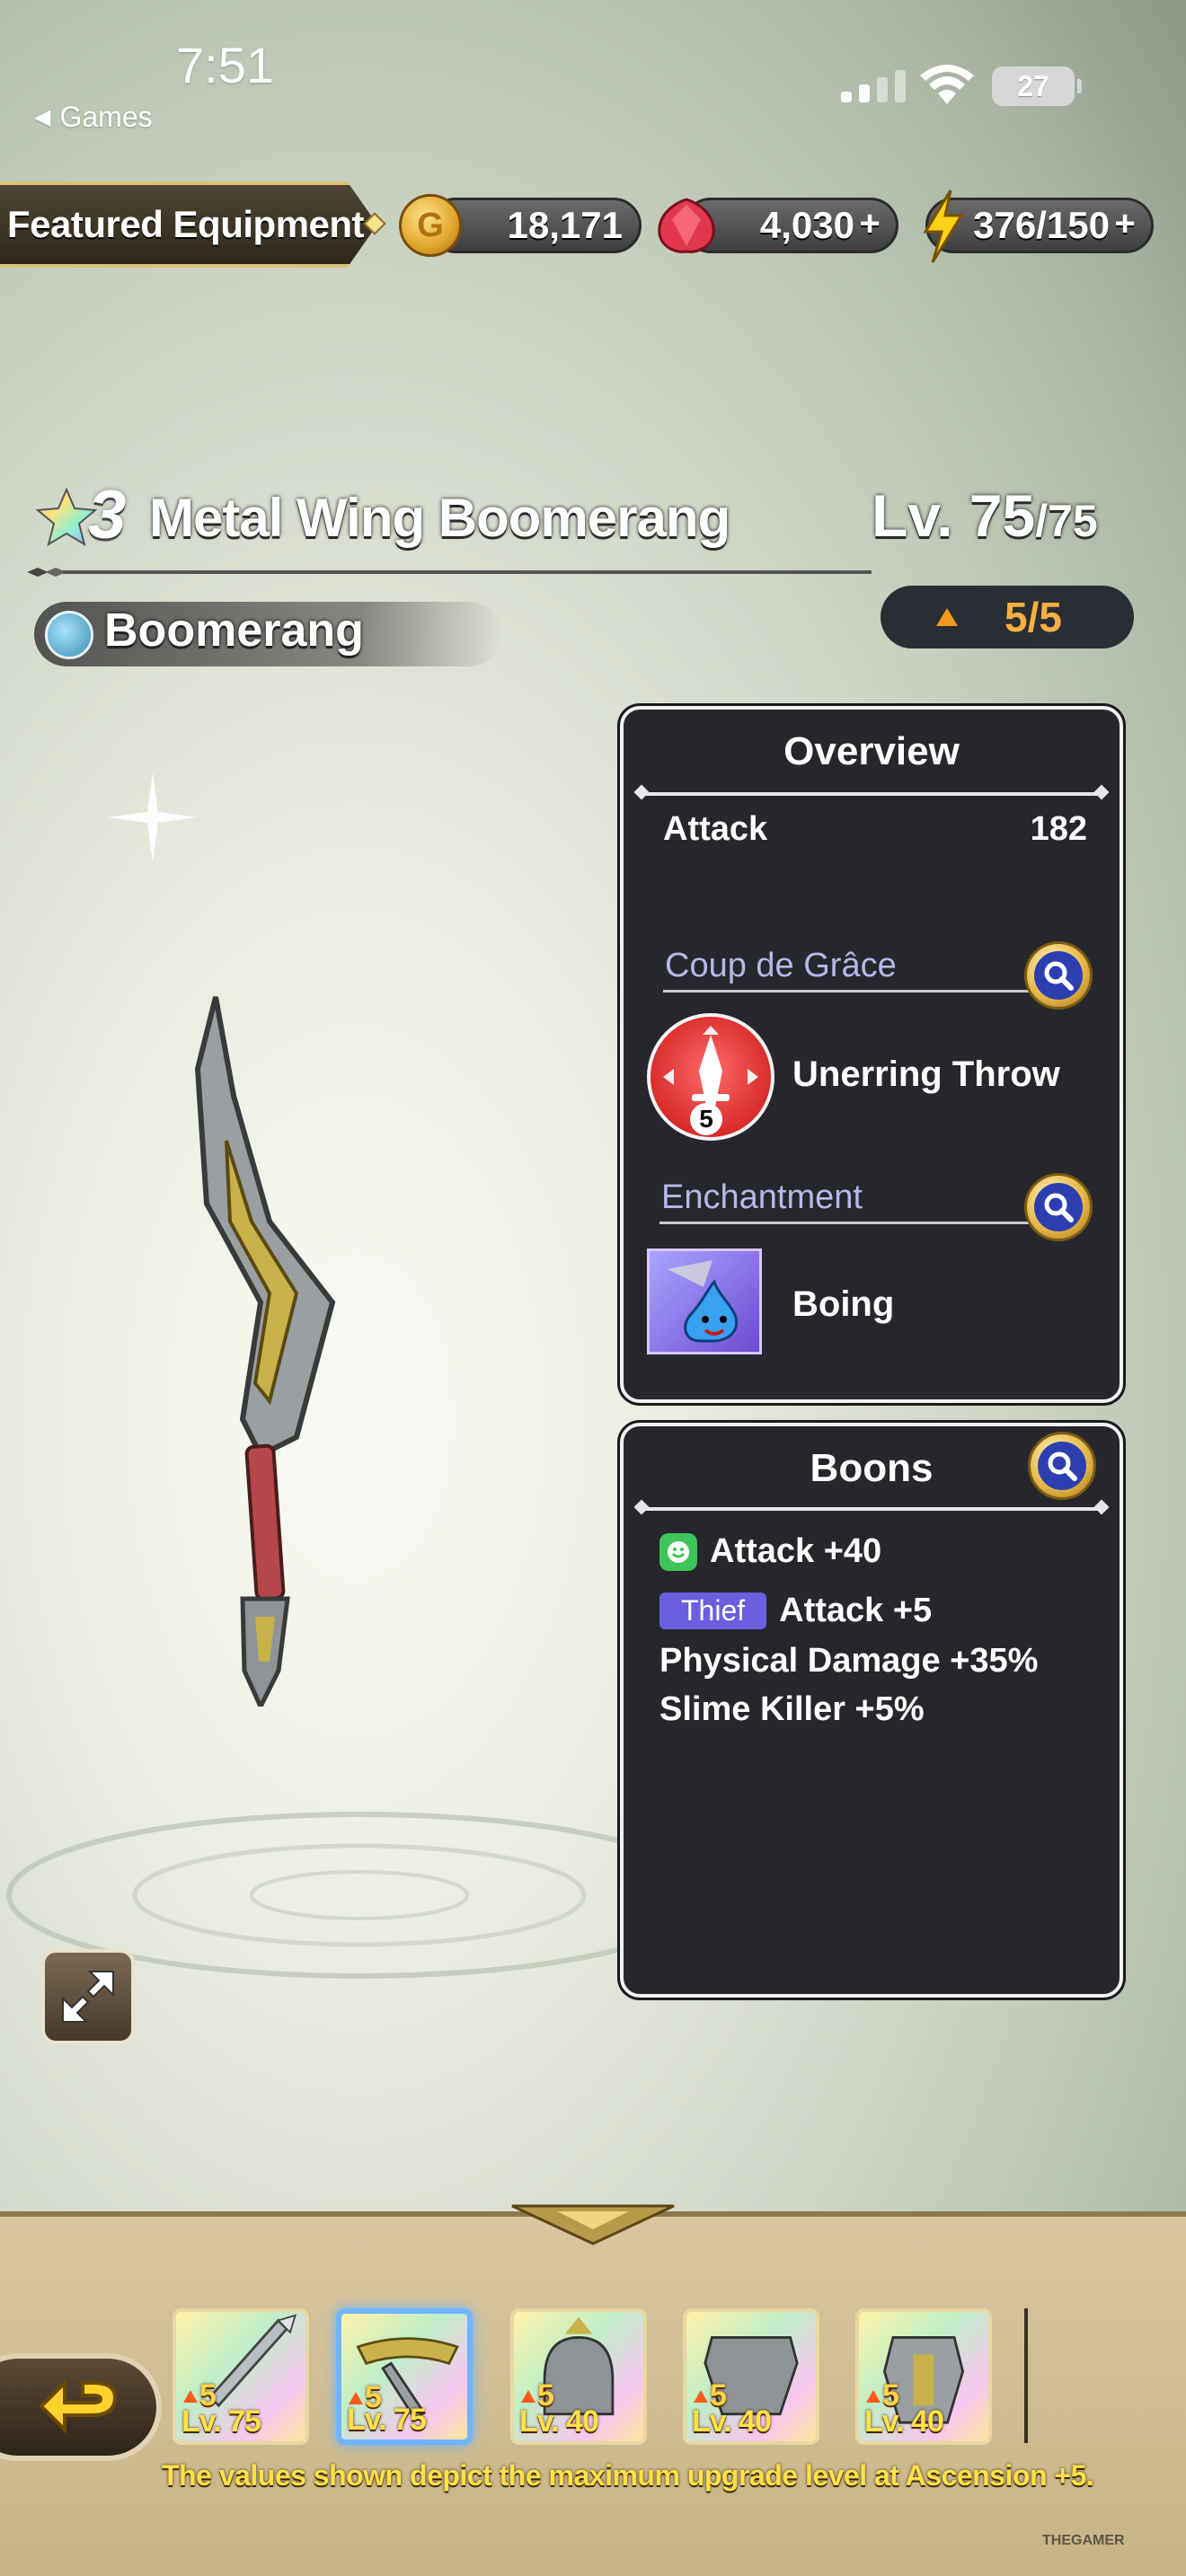 Image resolution: width=1186 pixels, height=2576 pixels. I want to click on item-level: Lv. 75/75, so click(985, 515).